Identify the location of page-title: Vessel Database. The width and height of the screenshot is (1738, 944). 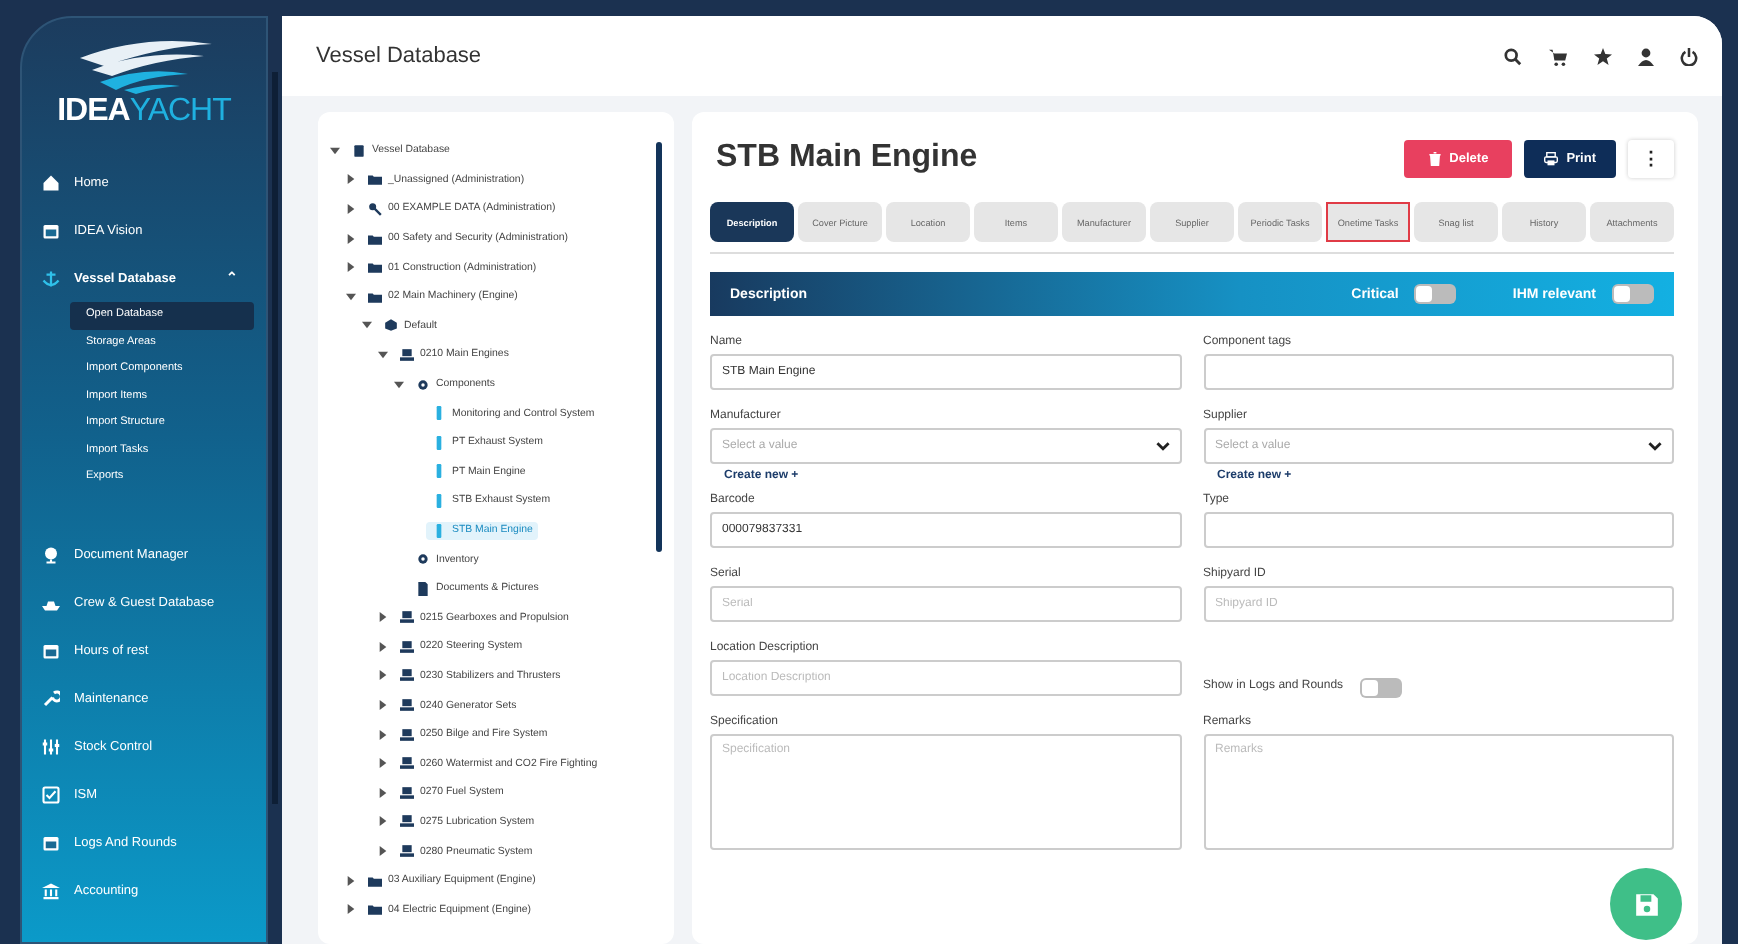
(399, 56).